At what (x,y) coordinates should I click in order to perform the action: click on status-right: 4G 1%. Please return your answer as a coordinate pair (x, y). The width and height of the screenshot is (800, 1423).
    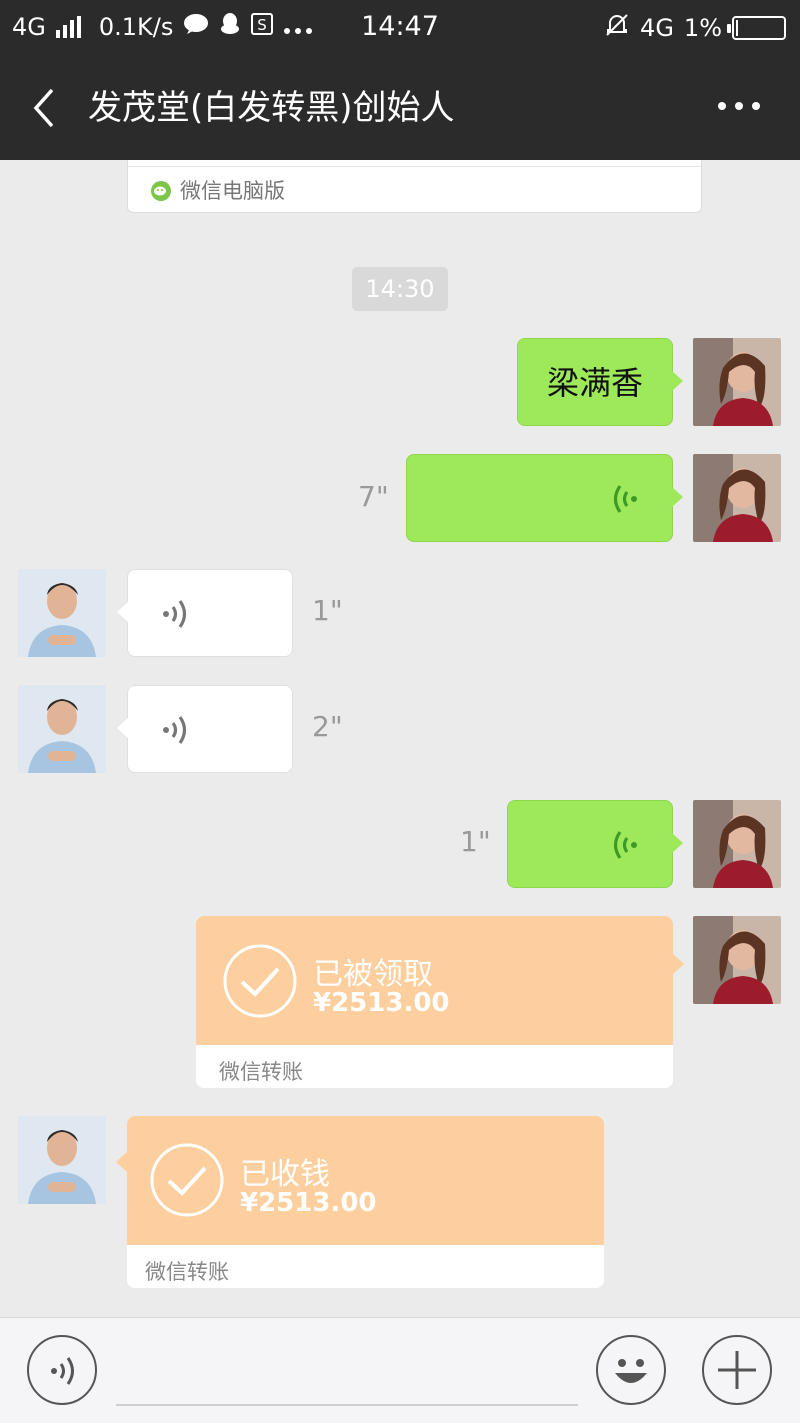
    Looking at the image, I should click on (695, 28).